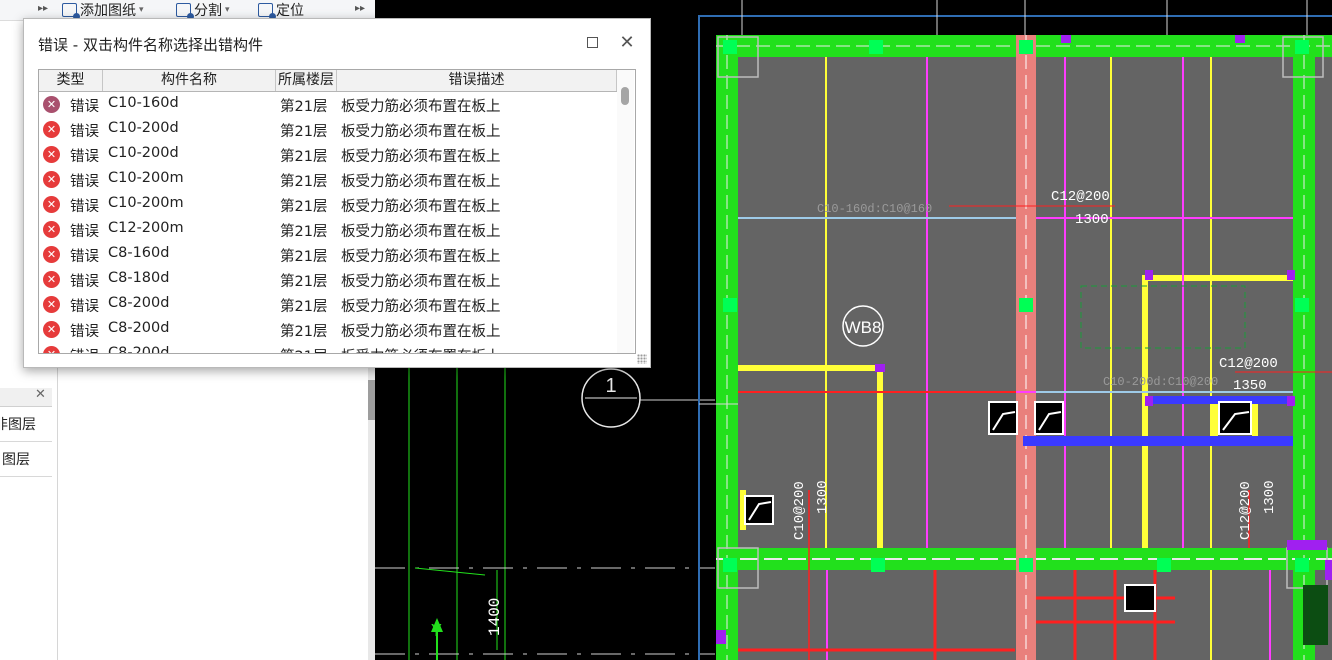 The height and width of the screenshot is (660, 1332). What do you see at coordinates (146, 228) in the screenshot?
I see `cell-name: C12-200m` at bounding box center [146, 228].